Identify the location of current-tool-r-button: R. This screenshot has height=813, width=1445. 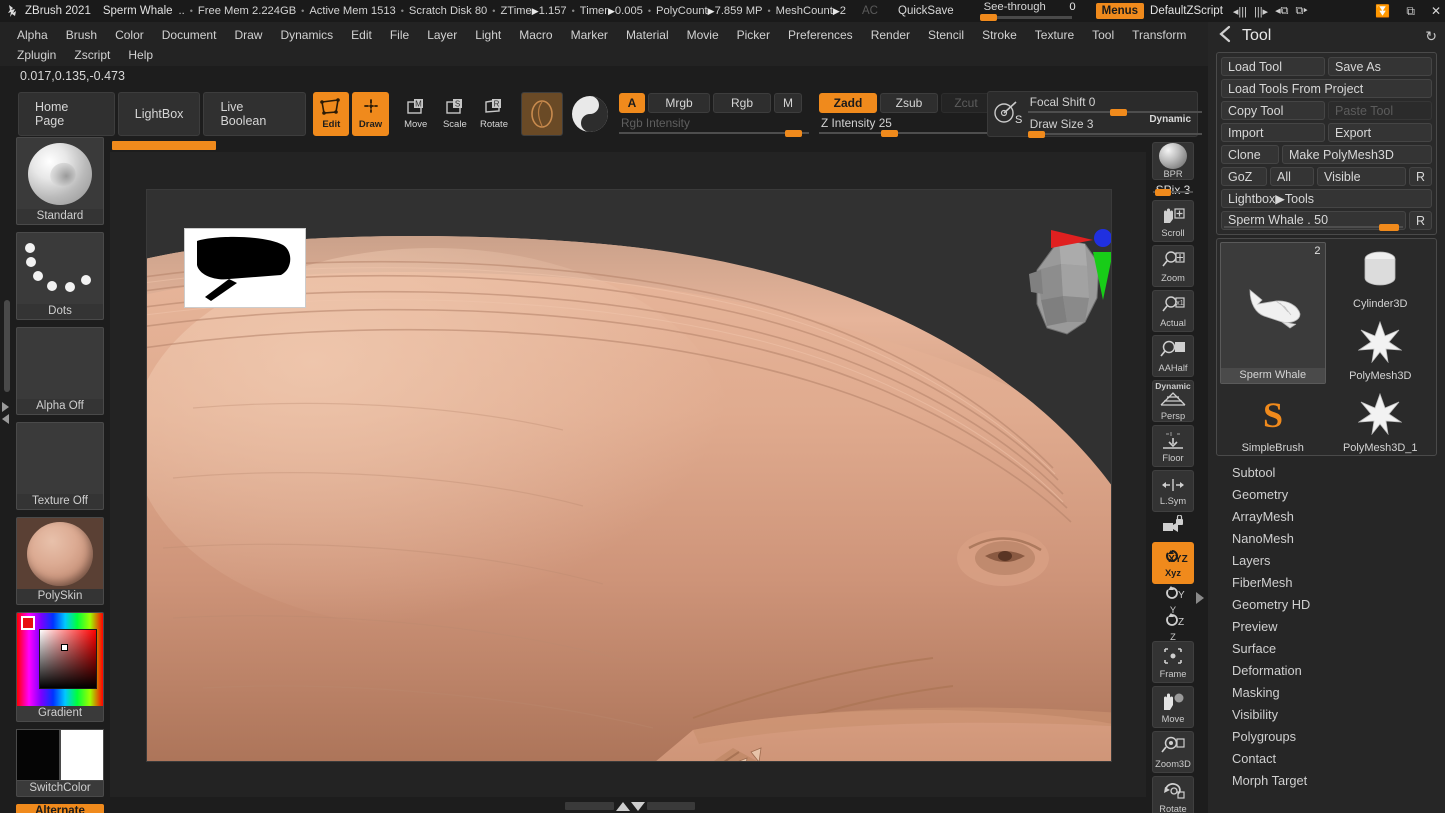
(1420, 220).